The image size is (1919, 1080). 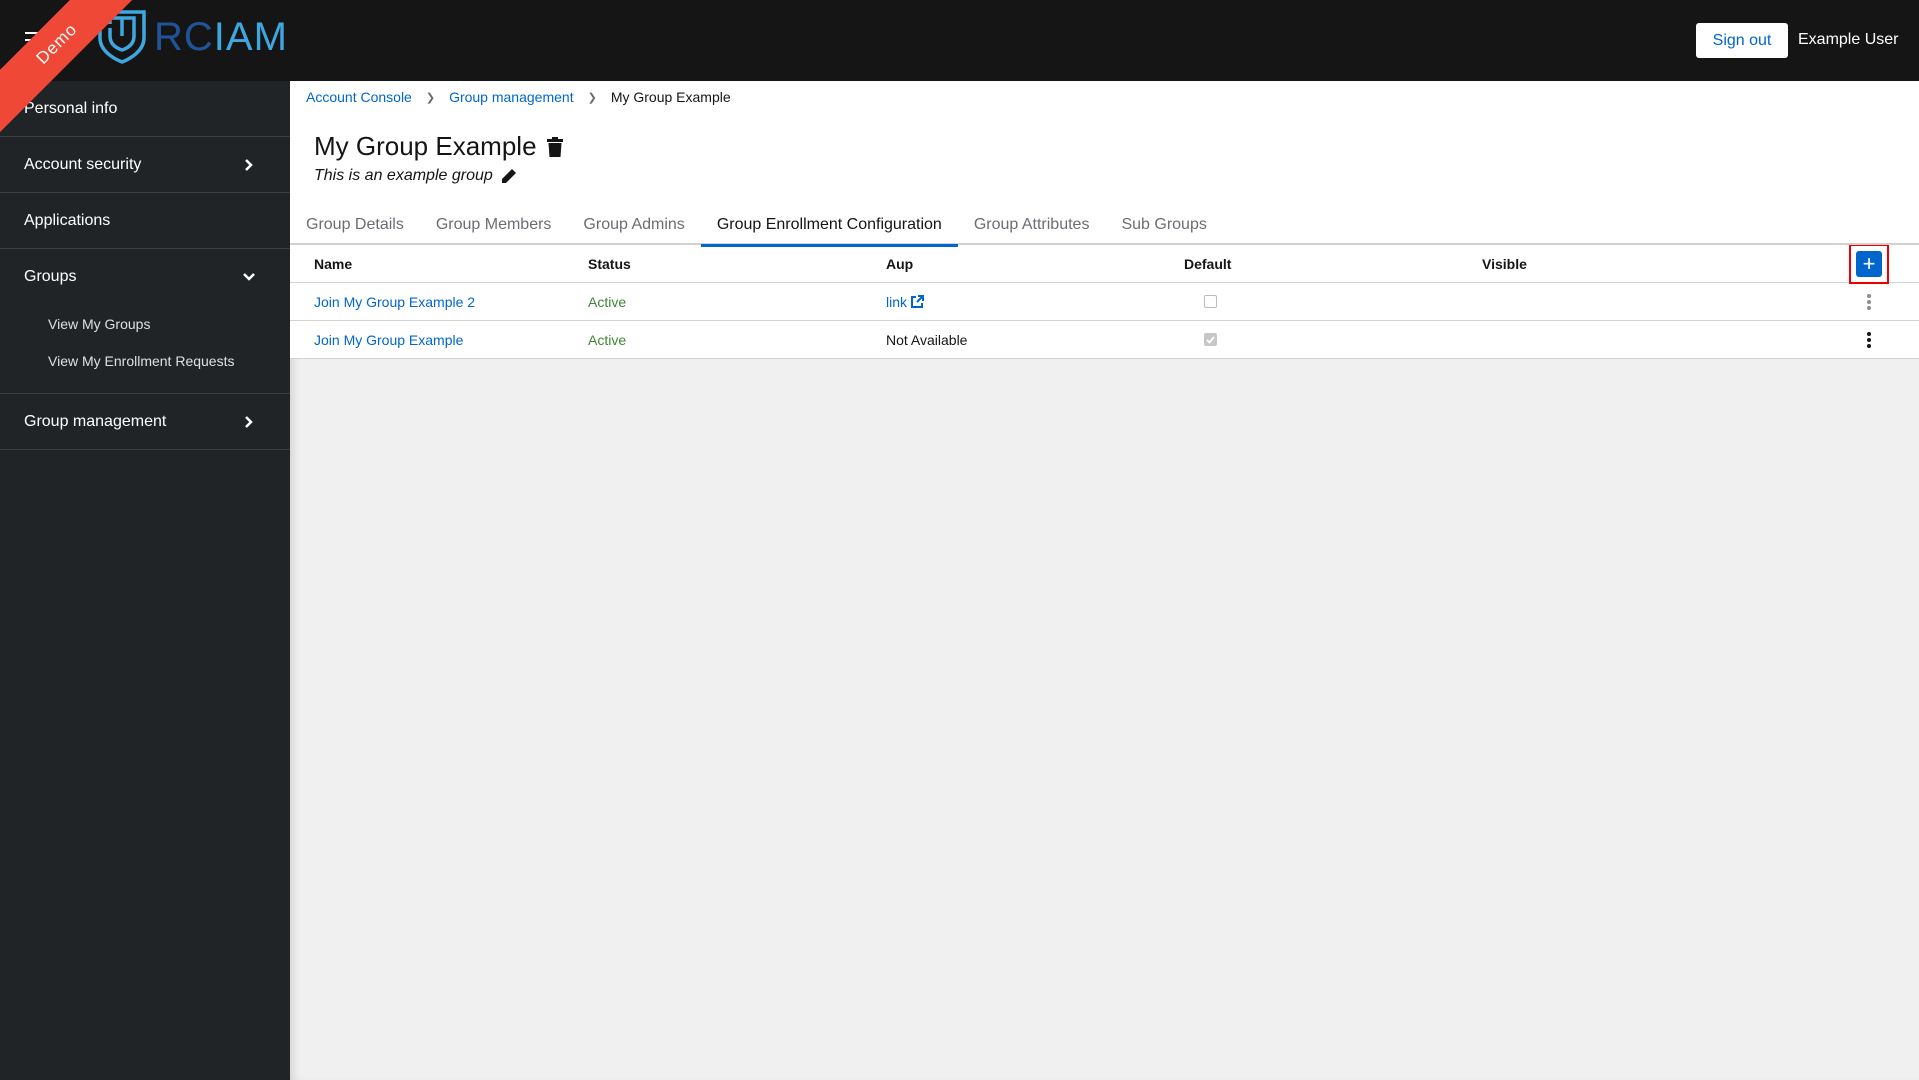 I want to click on tab-group-enrollment-configuration: Group Enrollment Configuration, so click(x=829, y=226).